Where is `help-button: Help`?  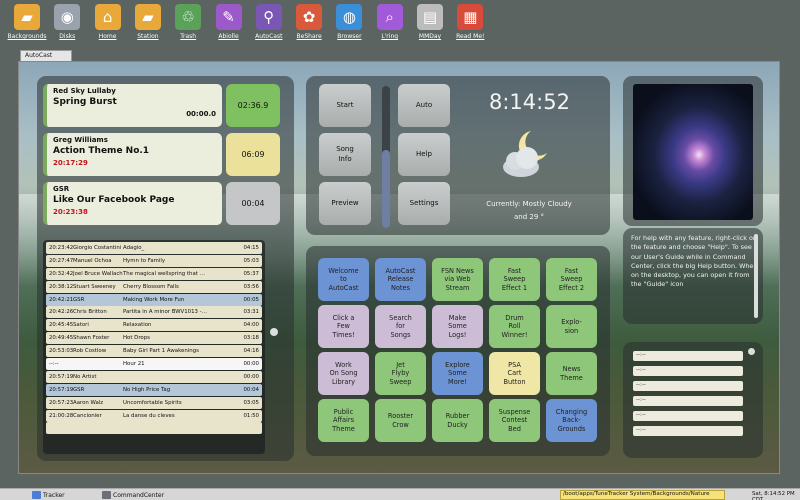
help-button: Help is located at coordinates (424, 154).